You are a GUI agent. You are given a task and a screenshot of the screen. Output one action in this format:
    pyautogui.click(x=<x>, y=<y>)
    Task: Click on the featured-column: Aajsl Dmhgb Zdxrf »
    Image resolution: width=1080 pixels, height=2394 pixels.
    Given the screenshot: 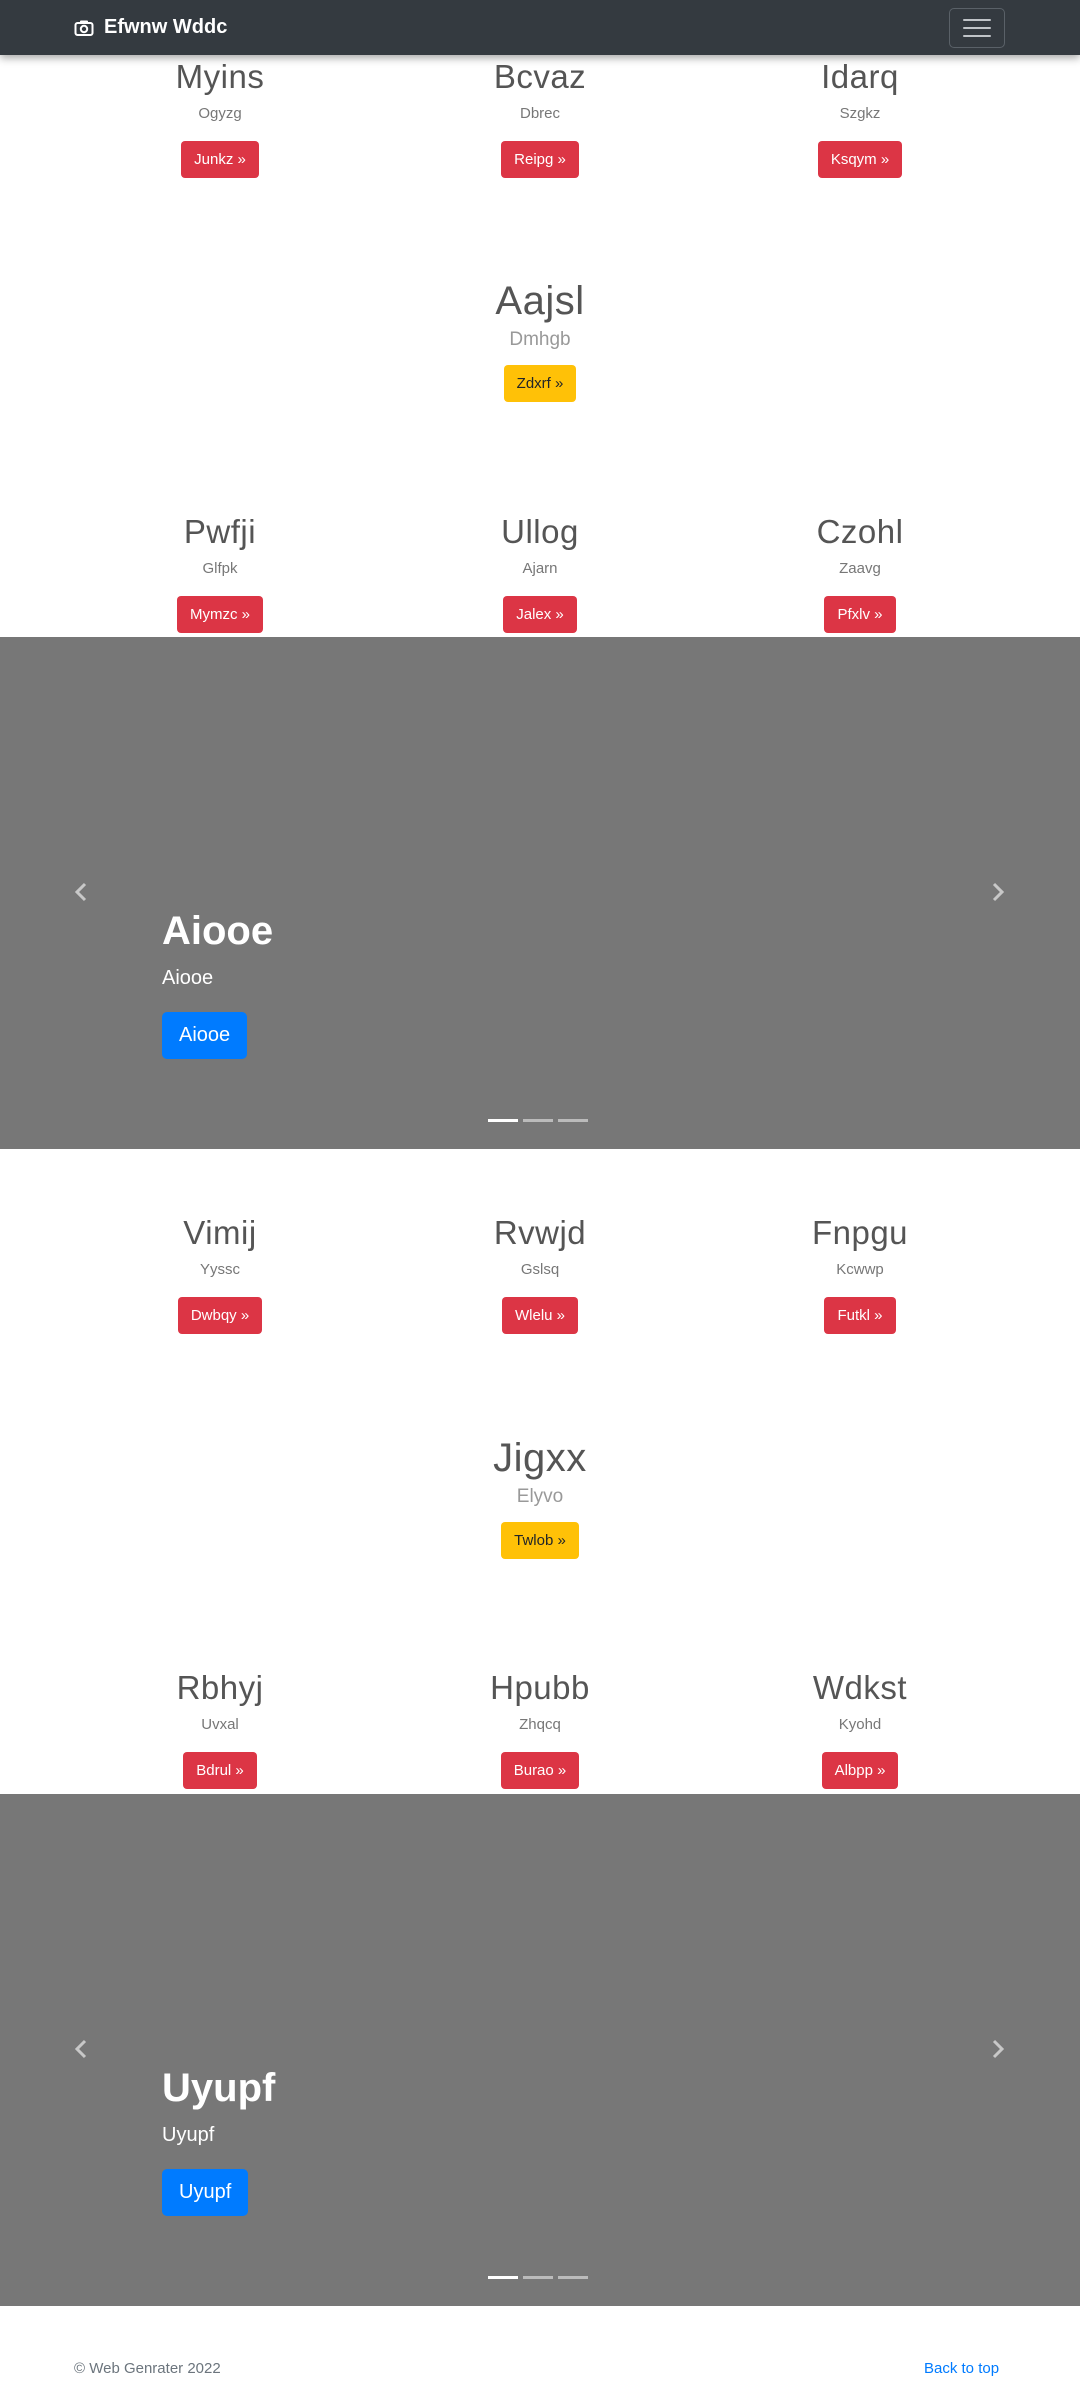 What is the action you would take?
    pyautogui.click(x=540, y=338)
    